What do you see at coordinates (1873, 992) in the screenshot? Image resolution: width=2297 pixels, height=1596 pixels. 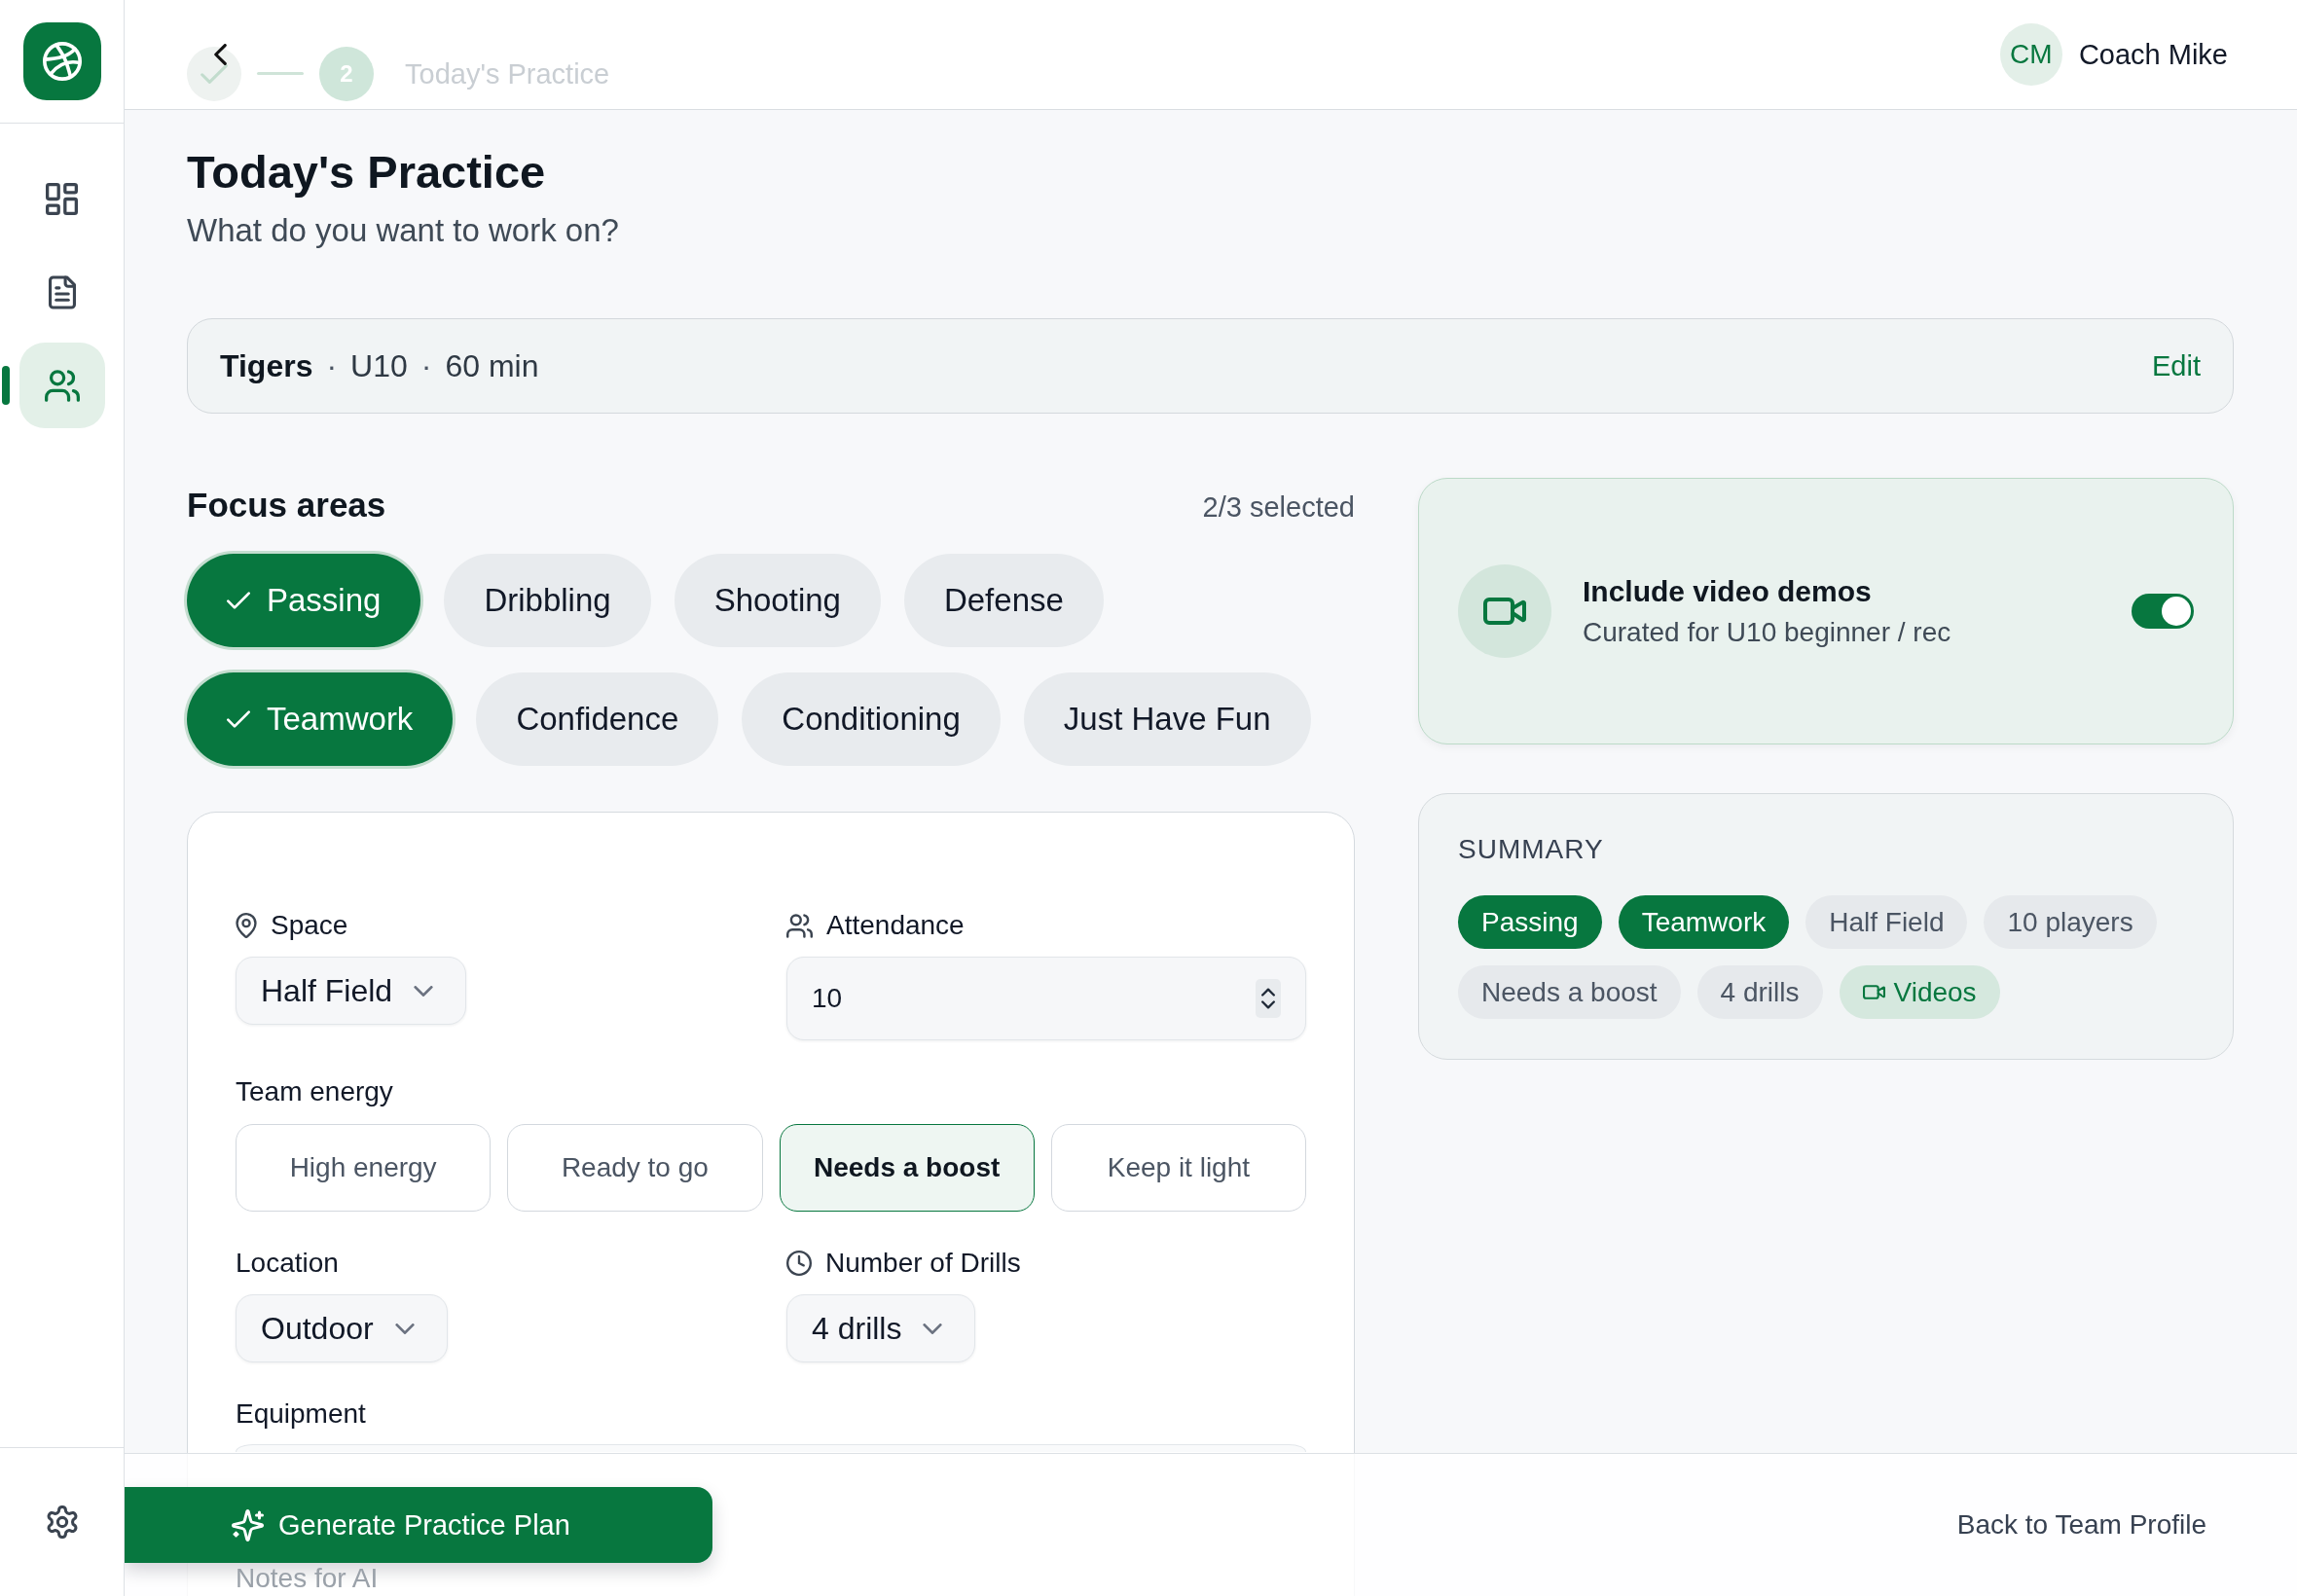 I see `video-camera-icon` at bounding box center [1873, 992].